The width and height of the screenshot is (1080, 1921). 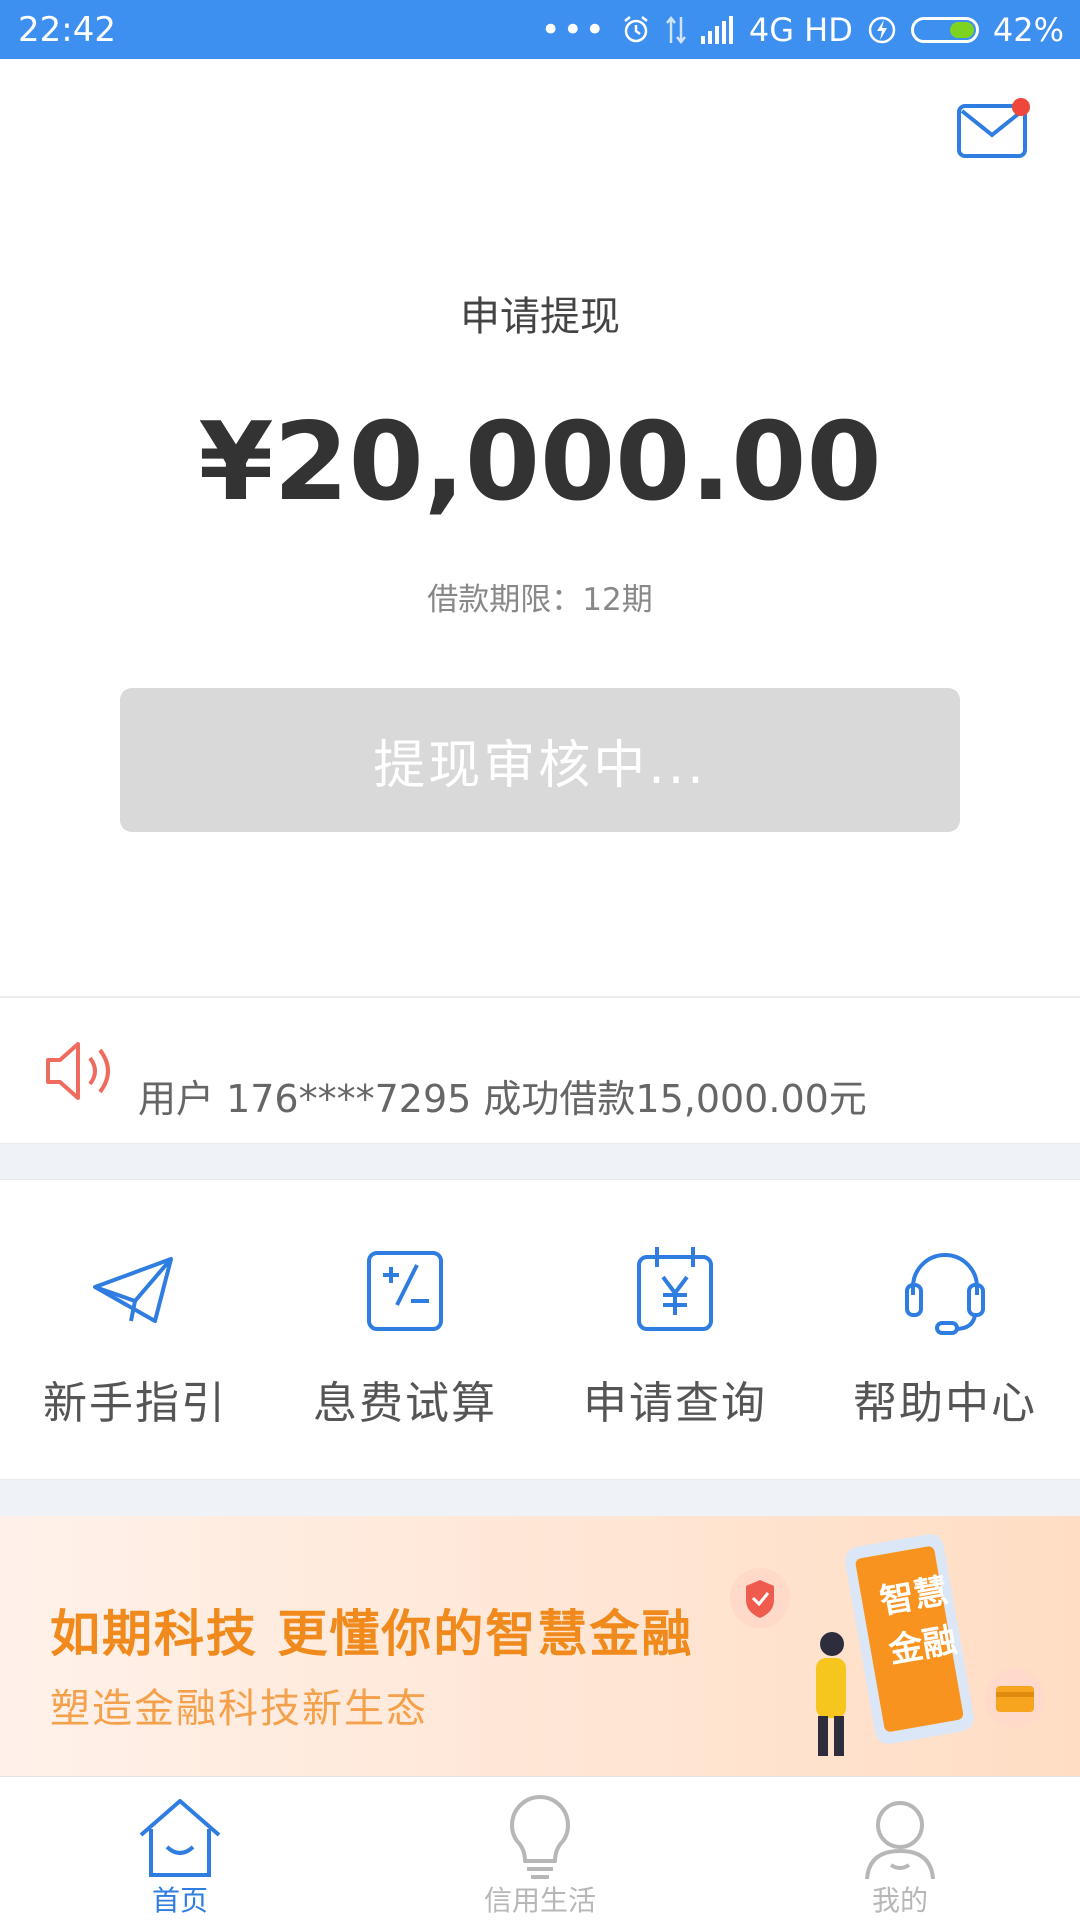 I want to click on shortcut-label: 帮助中心, so click(x=945, y=1403).